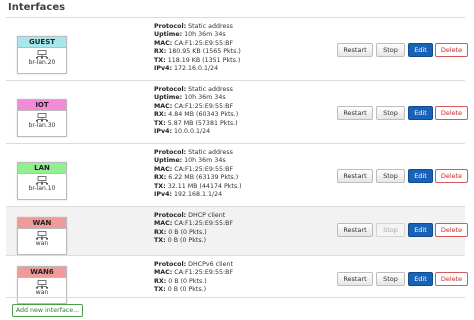 The width and height of the screenshot is (474, 320). Describe the element at coordinates (198, 195) in the screenshot. I see `detail-value: 192.168.1.1/24` at that location.